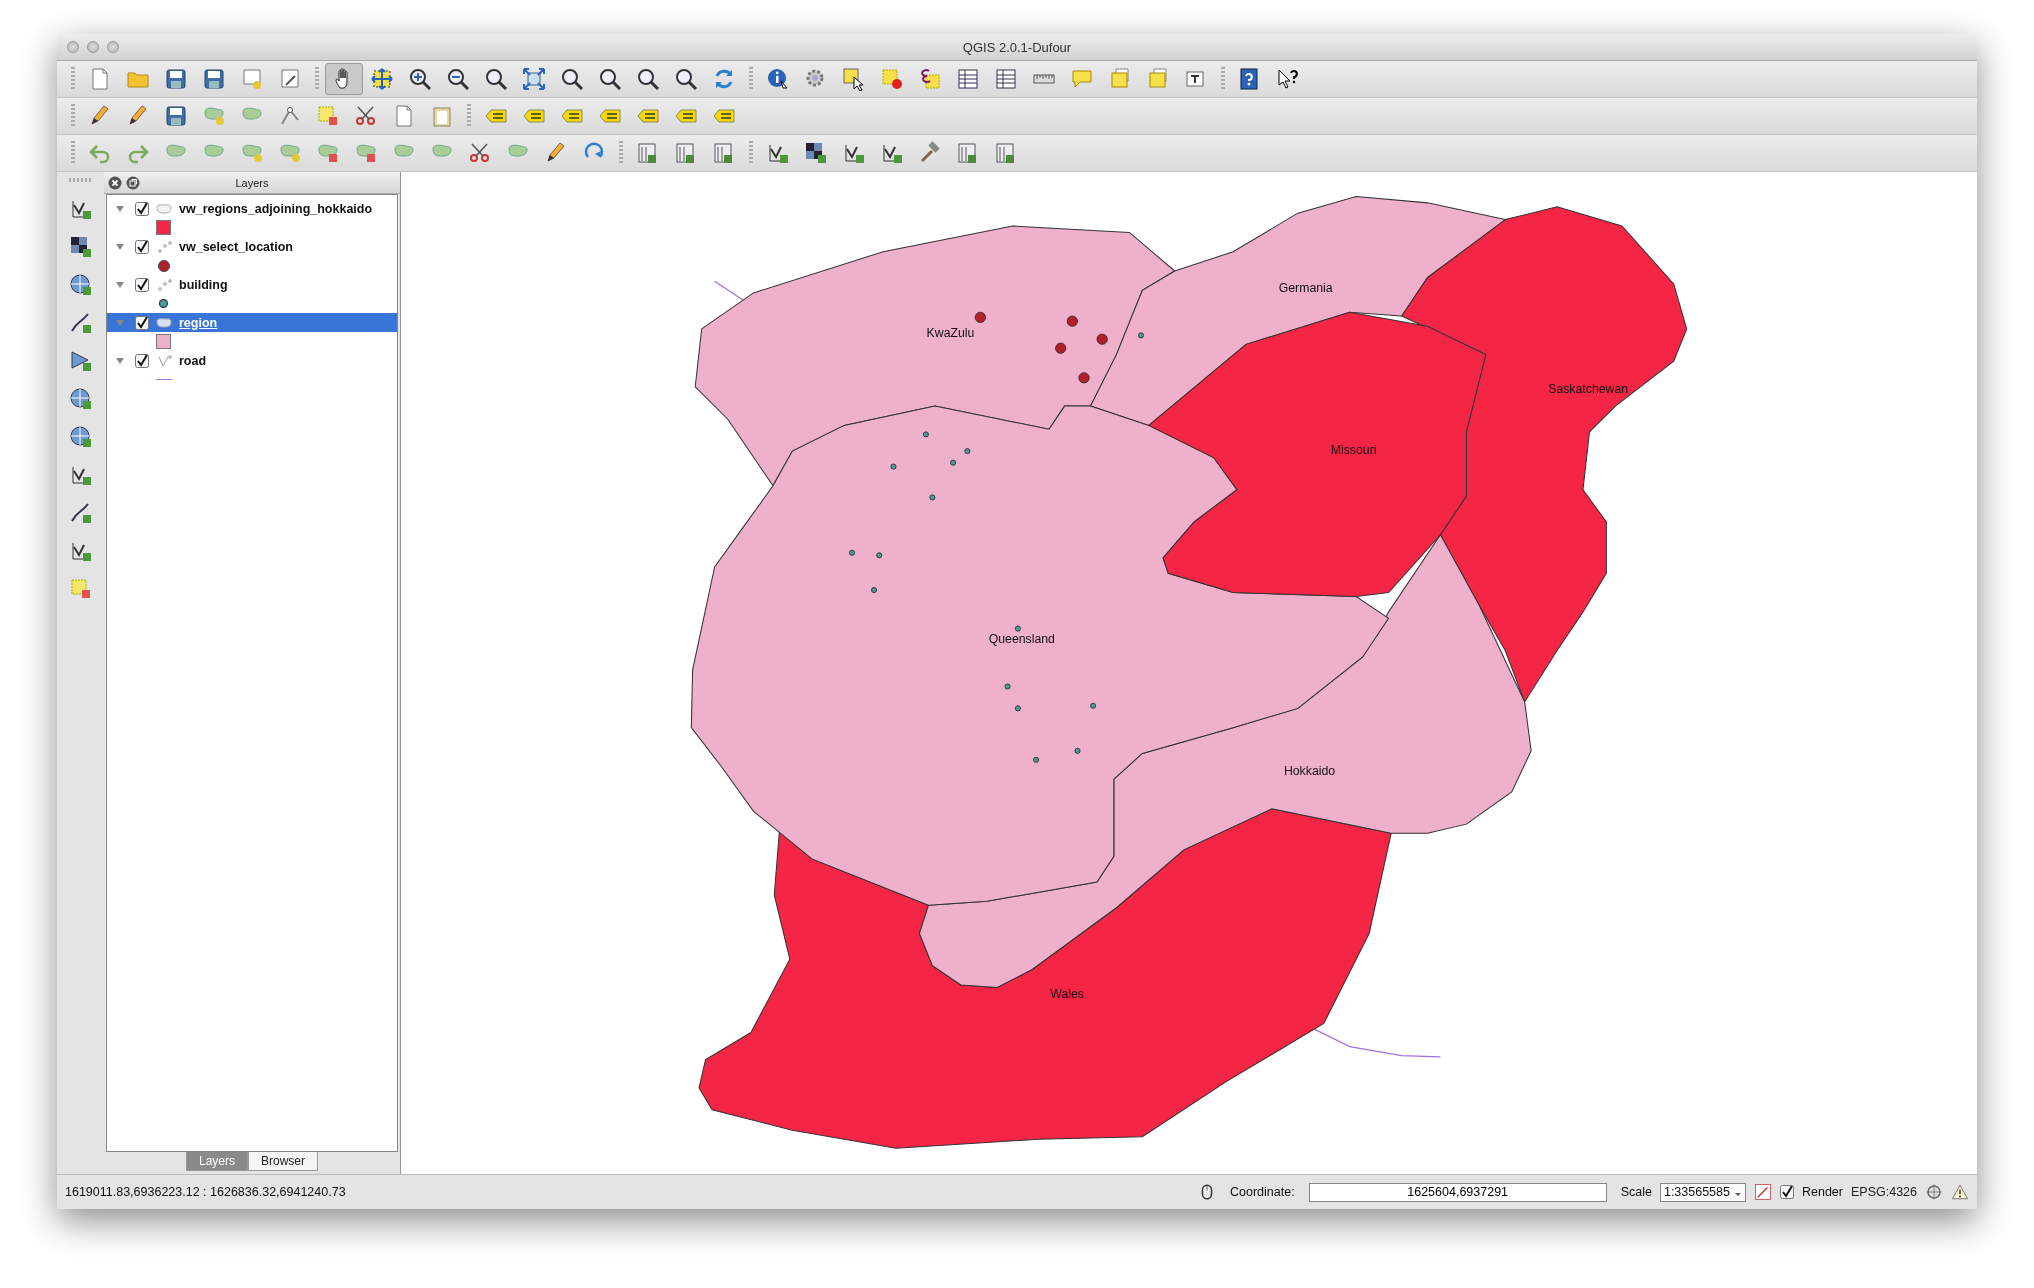  What do you see at coordinates (1353, 449) in the screenshot?
I see `region-label: Missouri` at bounding box center [1353, 449].